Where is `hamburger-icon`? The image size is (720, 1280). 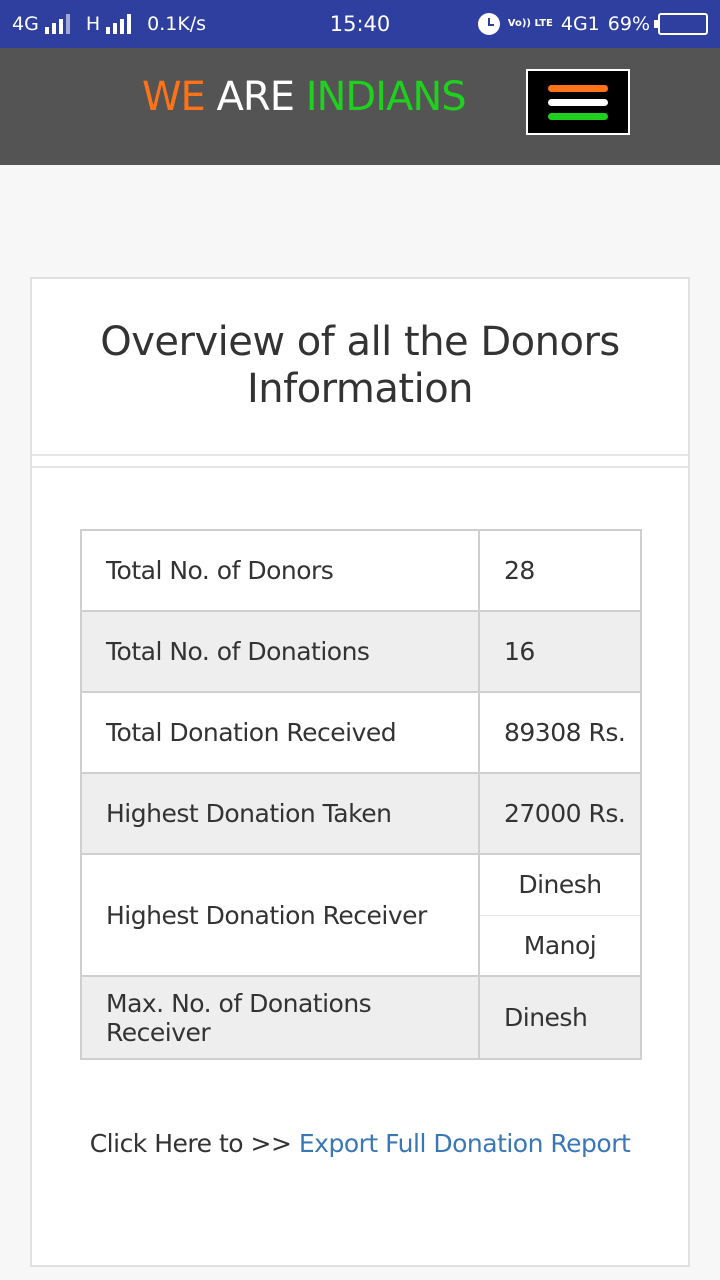
hamburger-icon is located at coordinates (578, 88).